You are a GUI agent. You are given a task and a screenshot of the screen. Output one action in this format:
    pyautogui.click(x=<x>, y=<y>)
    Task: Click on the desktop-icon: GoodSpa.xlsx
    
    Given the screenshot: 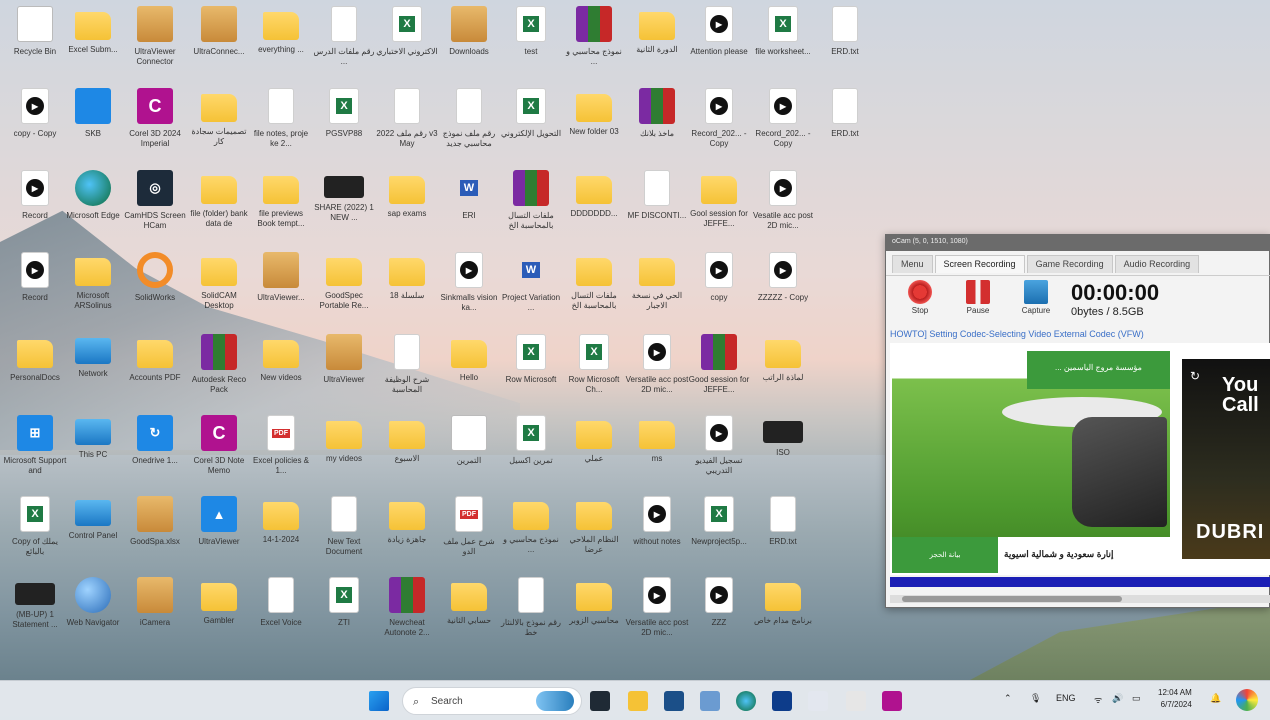 What is the action you would take?
    pyautogui.click(x=155, y=531)
    